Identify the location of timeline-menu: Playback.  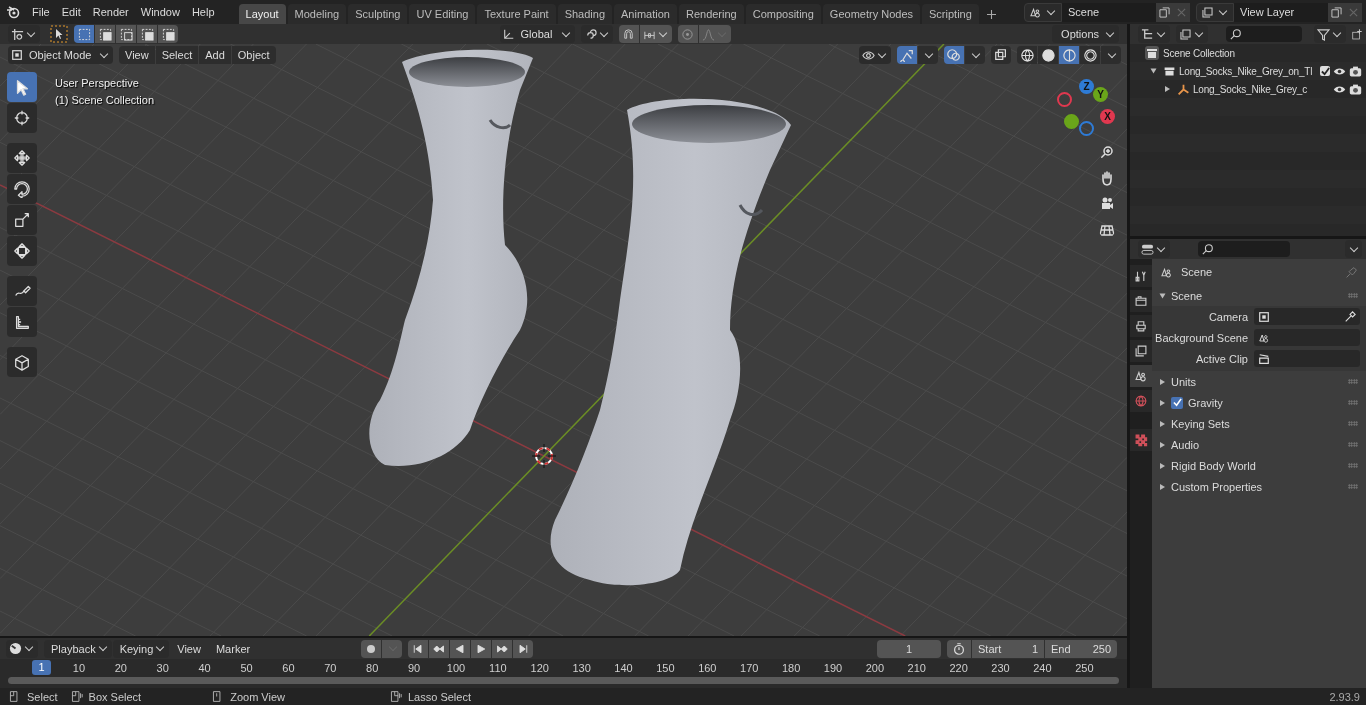
(78, 648).